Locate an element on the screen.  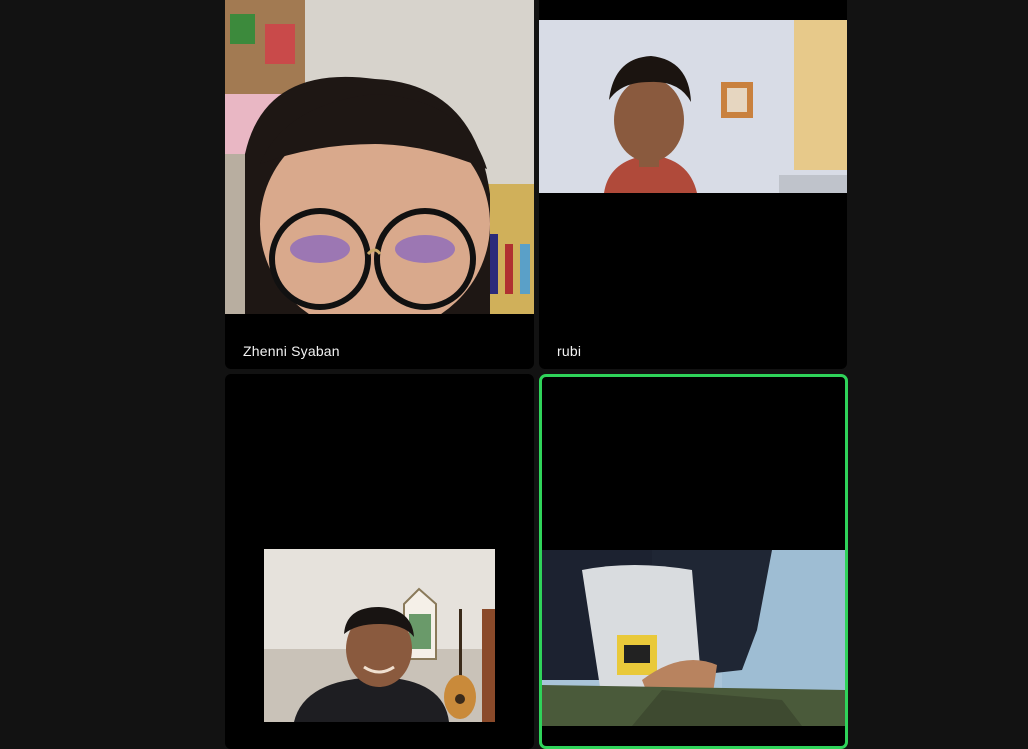
participant-name: Zhenni Syaban is located at coordinates (291, 351).